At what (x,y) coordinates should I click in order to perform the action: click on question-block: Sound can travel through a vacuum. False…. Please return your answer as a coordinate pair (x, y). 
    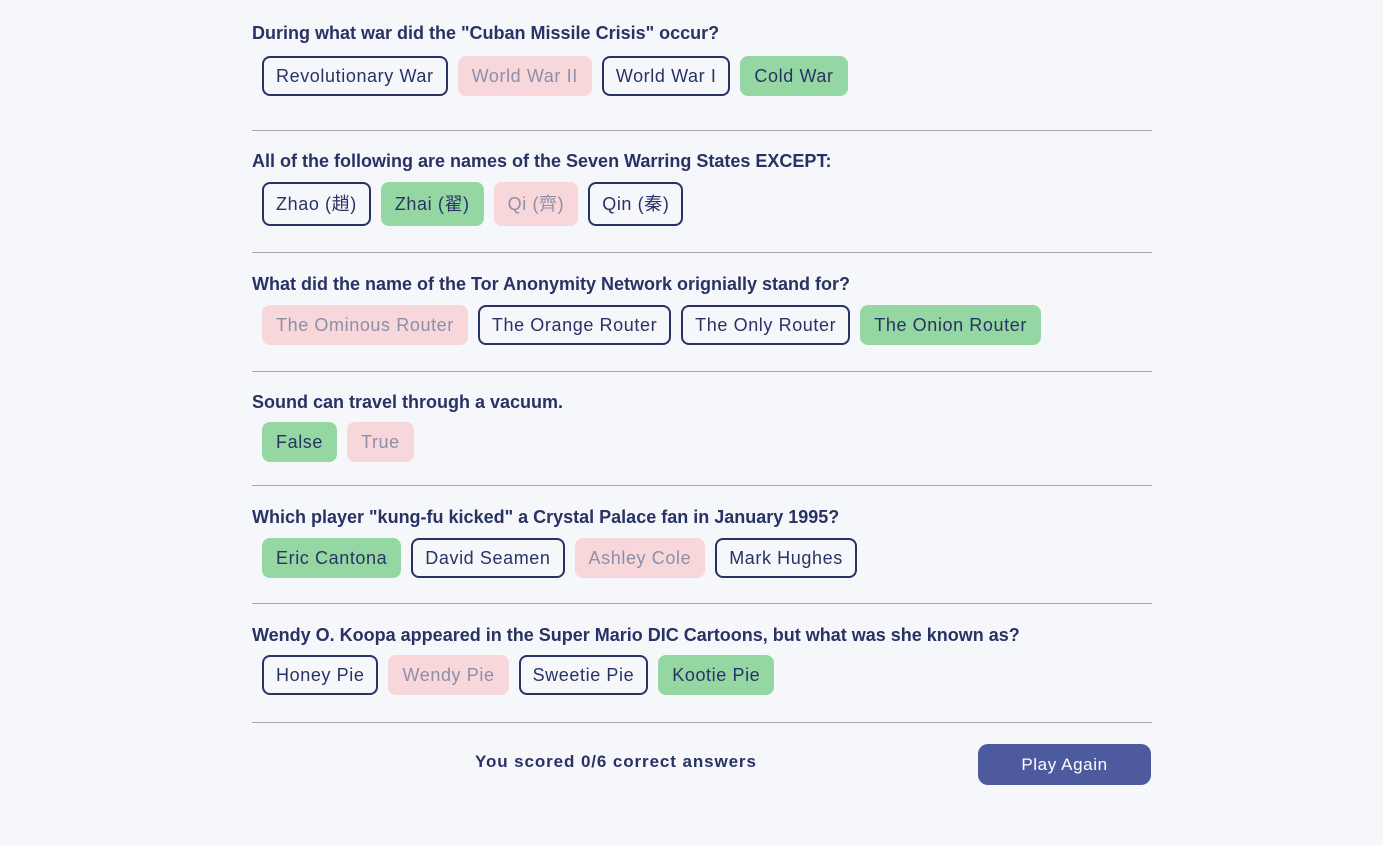
    Looking at the image, I should click on (702, 429).